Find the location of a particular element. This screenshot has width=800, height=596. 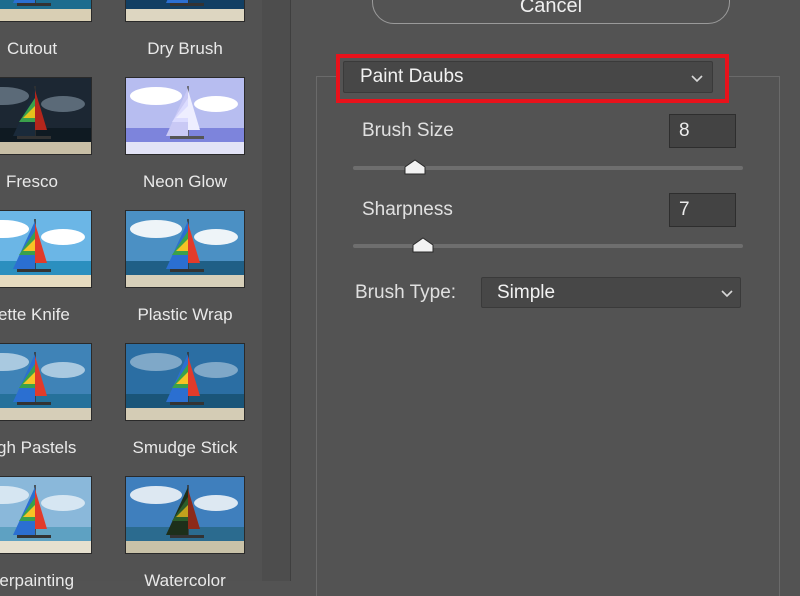

brush-size-input: 8 is located at coordinates (702, 131).